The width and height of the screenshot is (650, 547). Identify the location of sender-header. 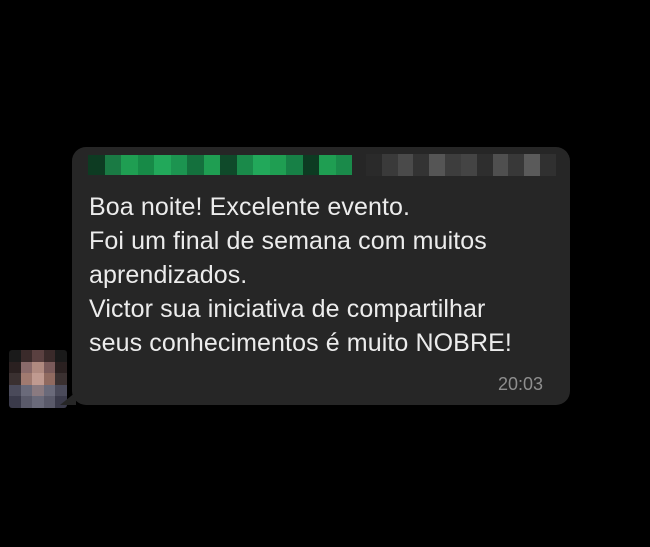
(322, 165).